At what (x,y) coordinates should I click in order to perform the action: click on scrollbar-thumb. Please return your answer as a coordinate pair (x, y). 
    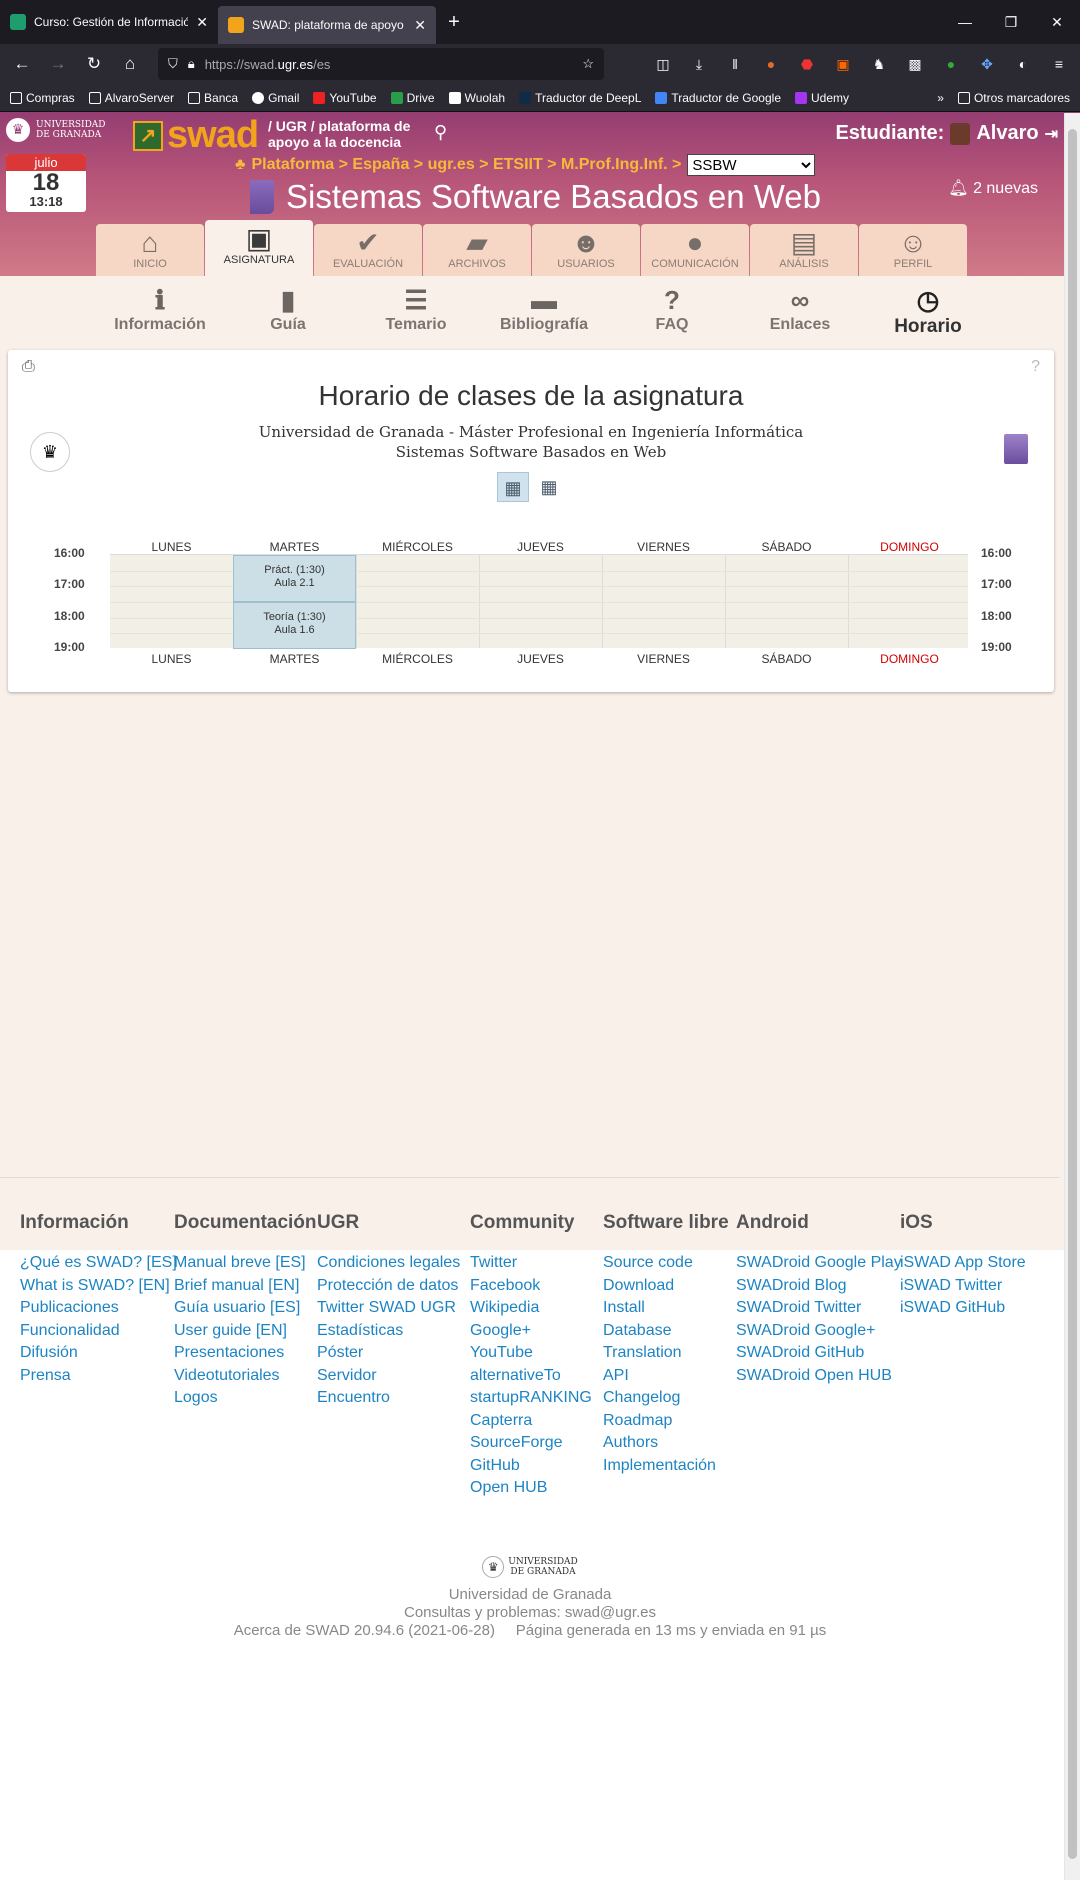
    Looking at the image, I should click on (1072, 994).